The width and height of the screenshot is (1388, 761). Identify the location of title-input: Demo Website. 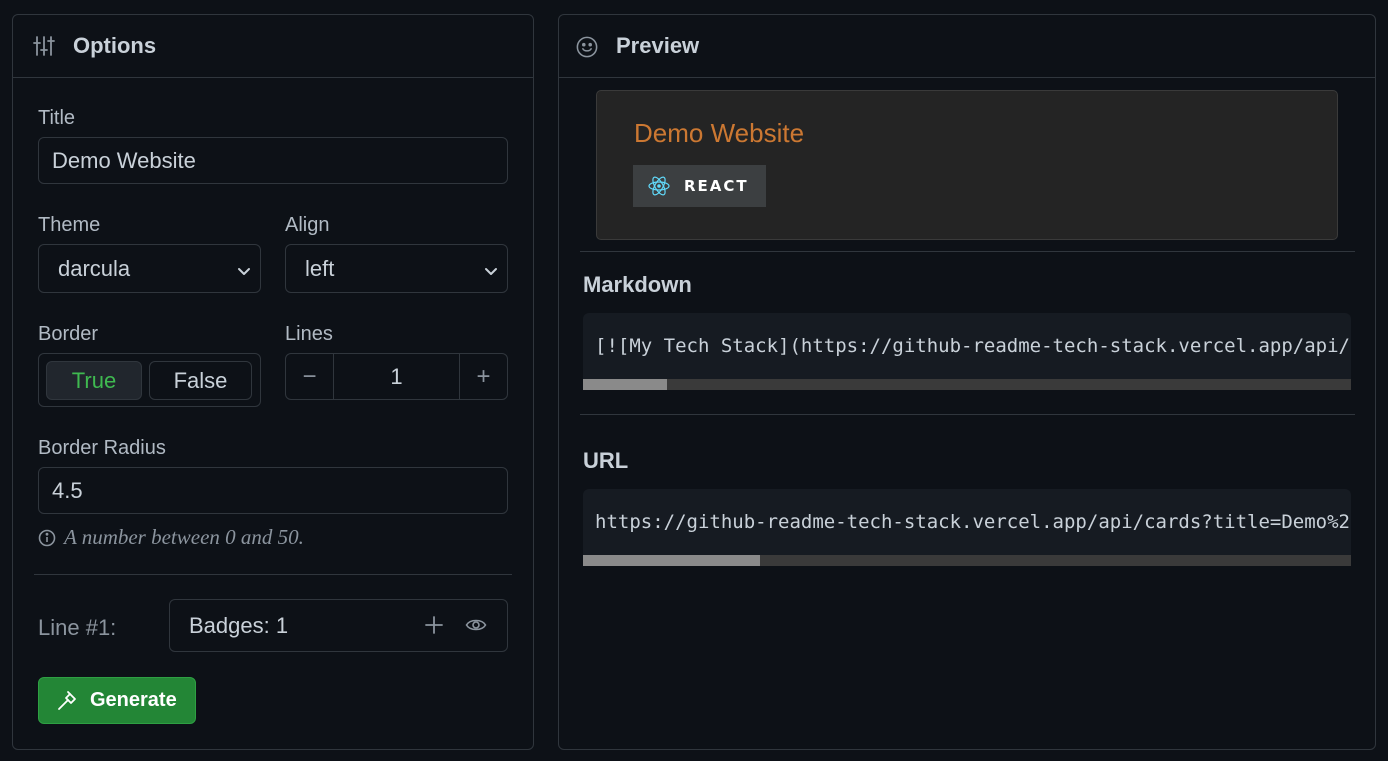
(273, 160).